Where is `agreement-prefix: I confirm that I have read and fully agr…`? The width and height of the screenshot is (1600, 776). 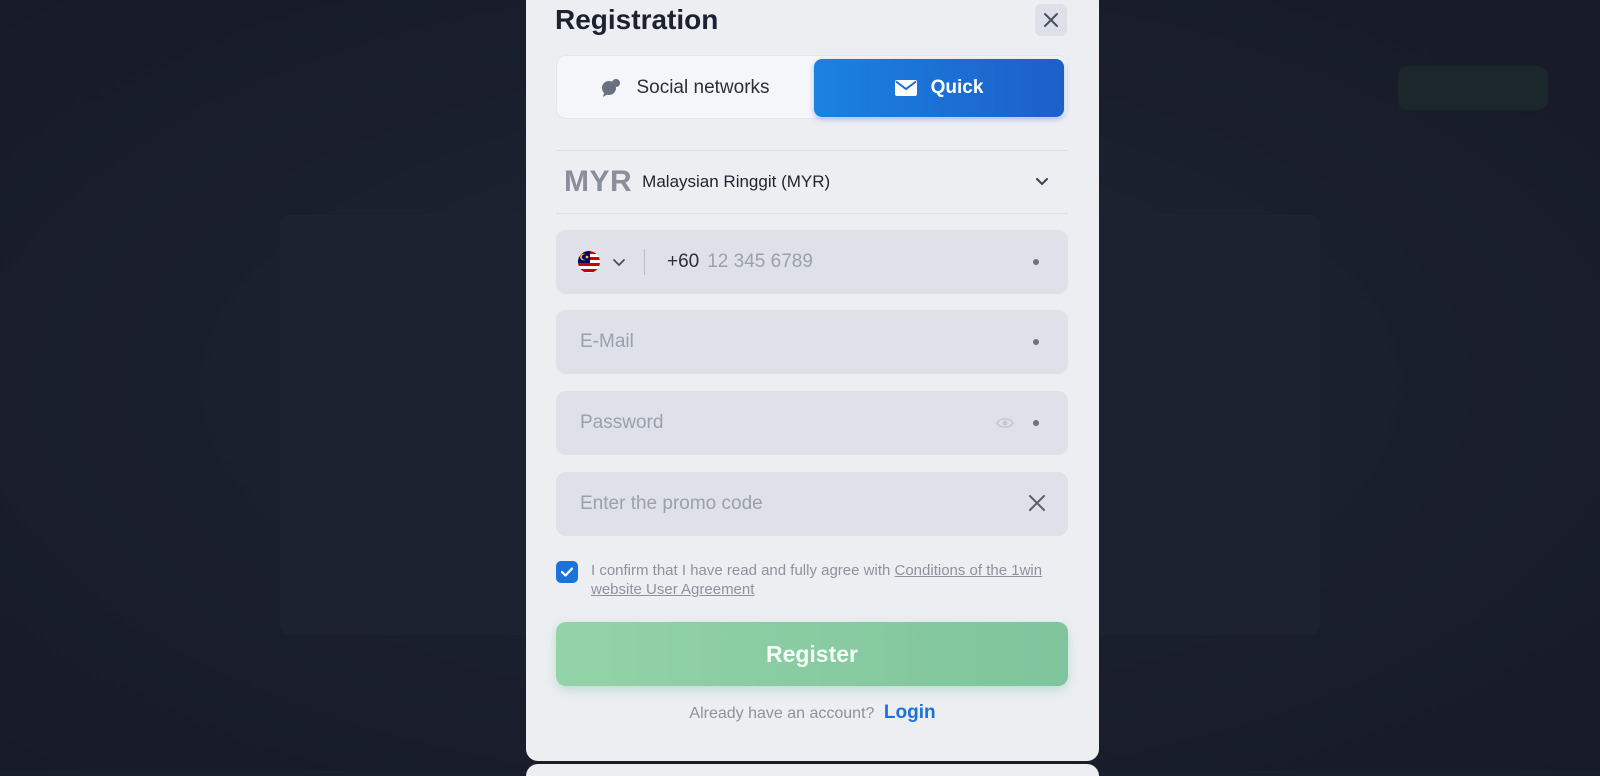
agreement-prefix: I confirm that I have read and fully agr… is located at coordinates (743, 570).